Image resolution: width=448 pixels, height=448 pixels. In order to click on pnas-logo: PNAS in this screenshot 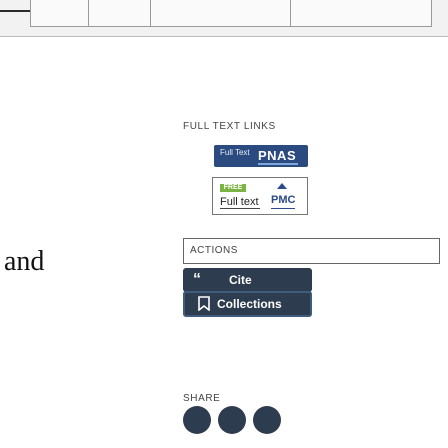, I will do `click(277, 155)`.